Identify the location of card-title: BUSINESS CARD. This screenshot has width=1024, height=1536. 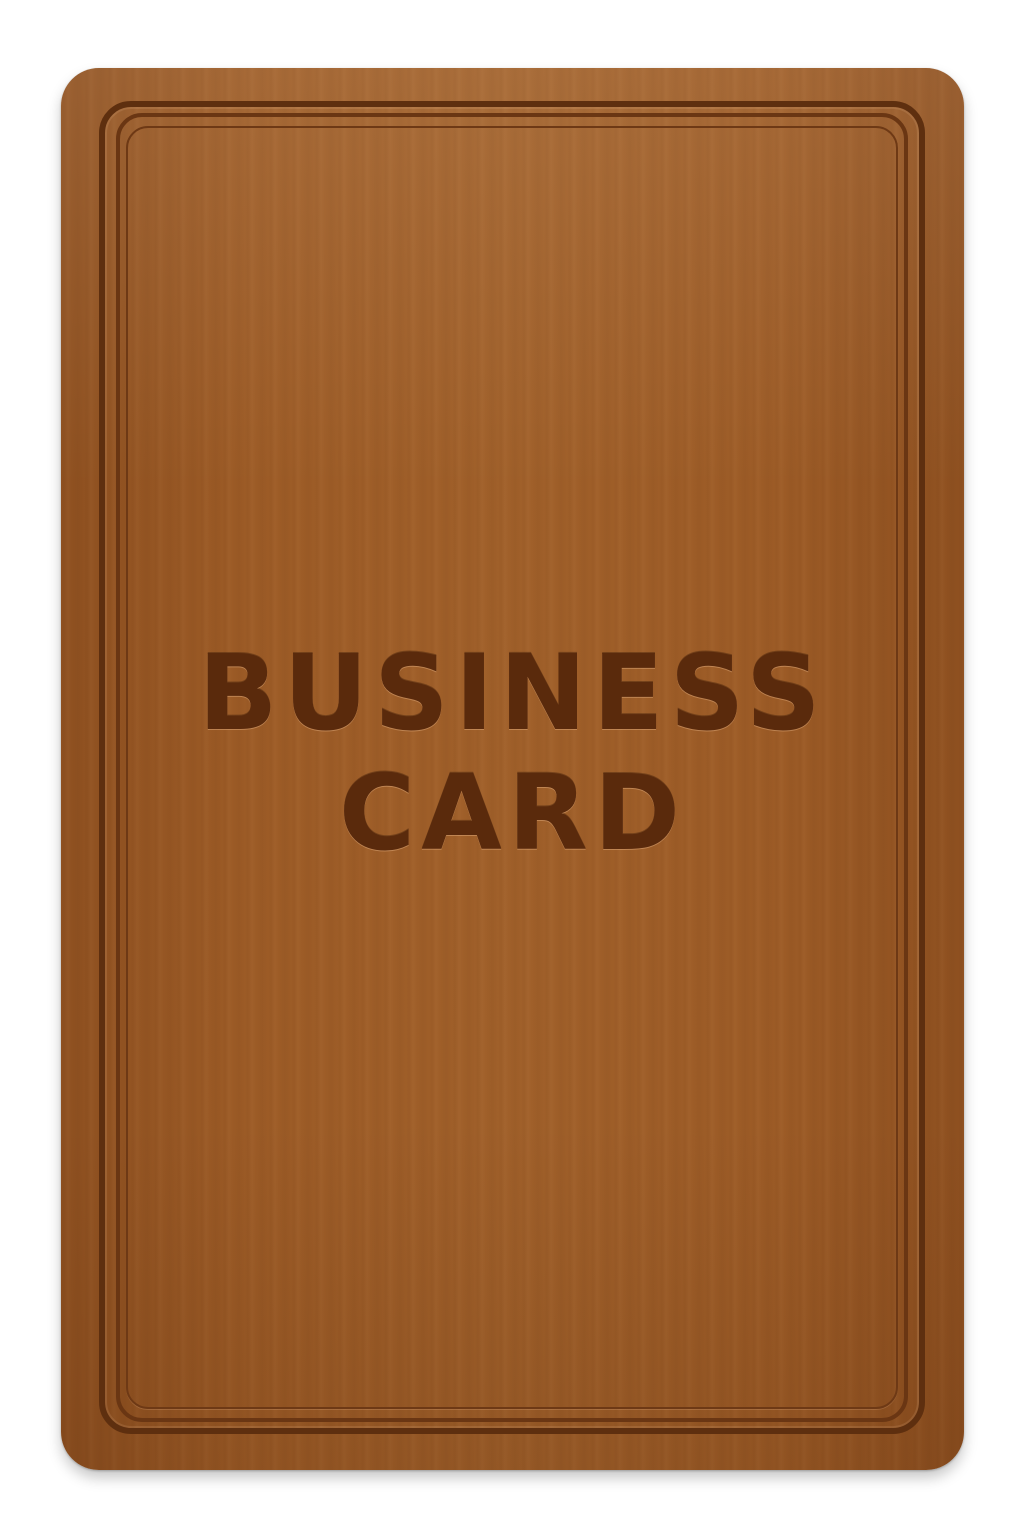
(512, 753).